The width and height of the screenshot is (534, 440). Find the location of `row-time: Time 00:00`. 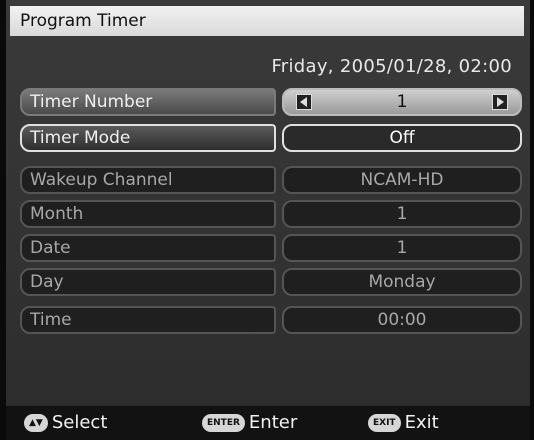

row-time: Time 00:00 is located at coordinates (271, 320).